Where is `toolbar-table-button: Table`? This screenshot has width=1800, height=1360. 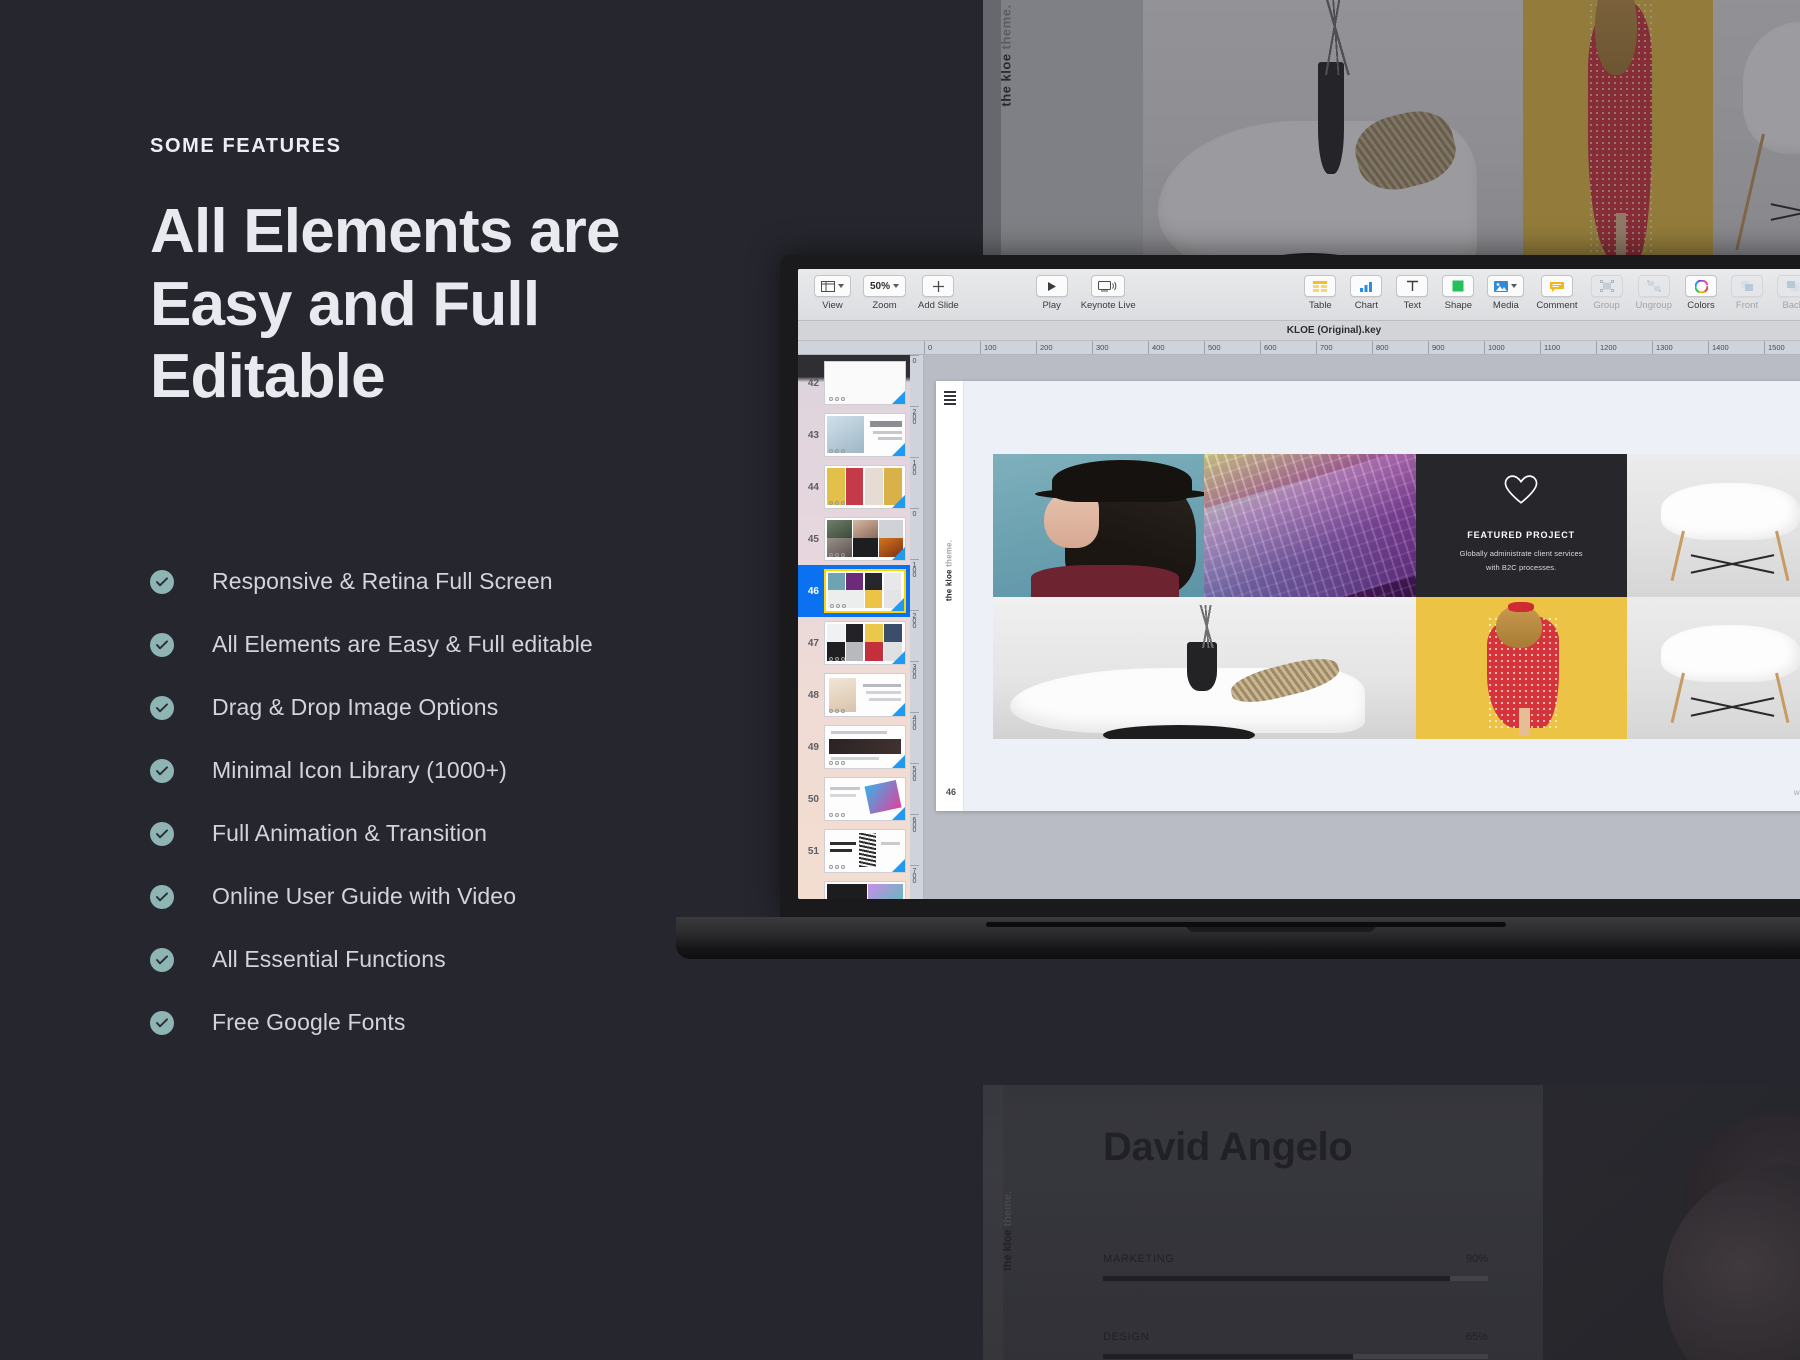
toolbar-table-button: Table is located at coordinates (1320, 293).